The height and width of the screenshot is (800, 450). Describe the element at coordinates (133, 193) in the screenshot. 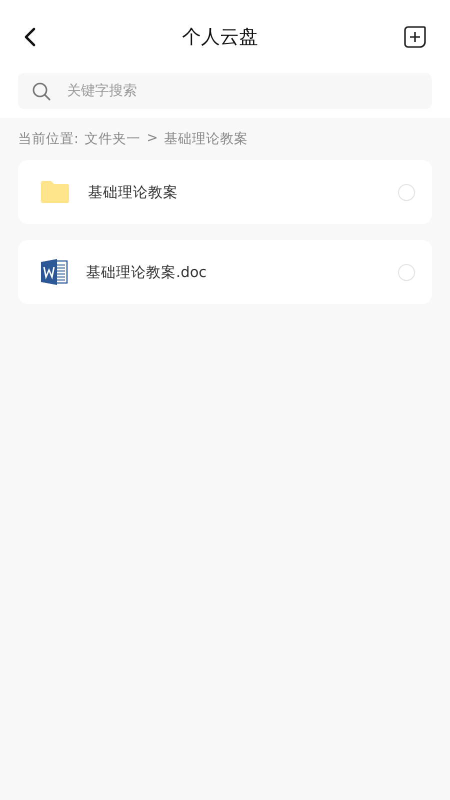

I see `file-name: 基础理论教案` at that location.